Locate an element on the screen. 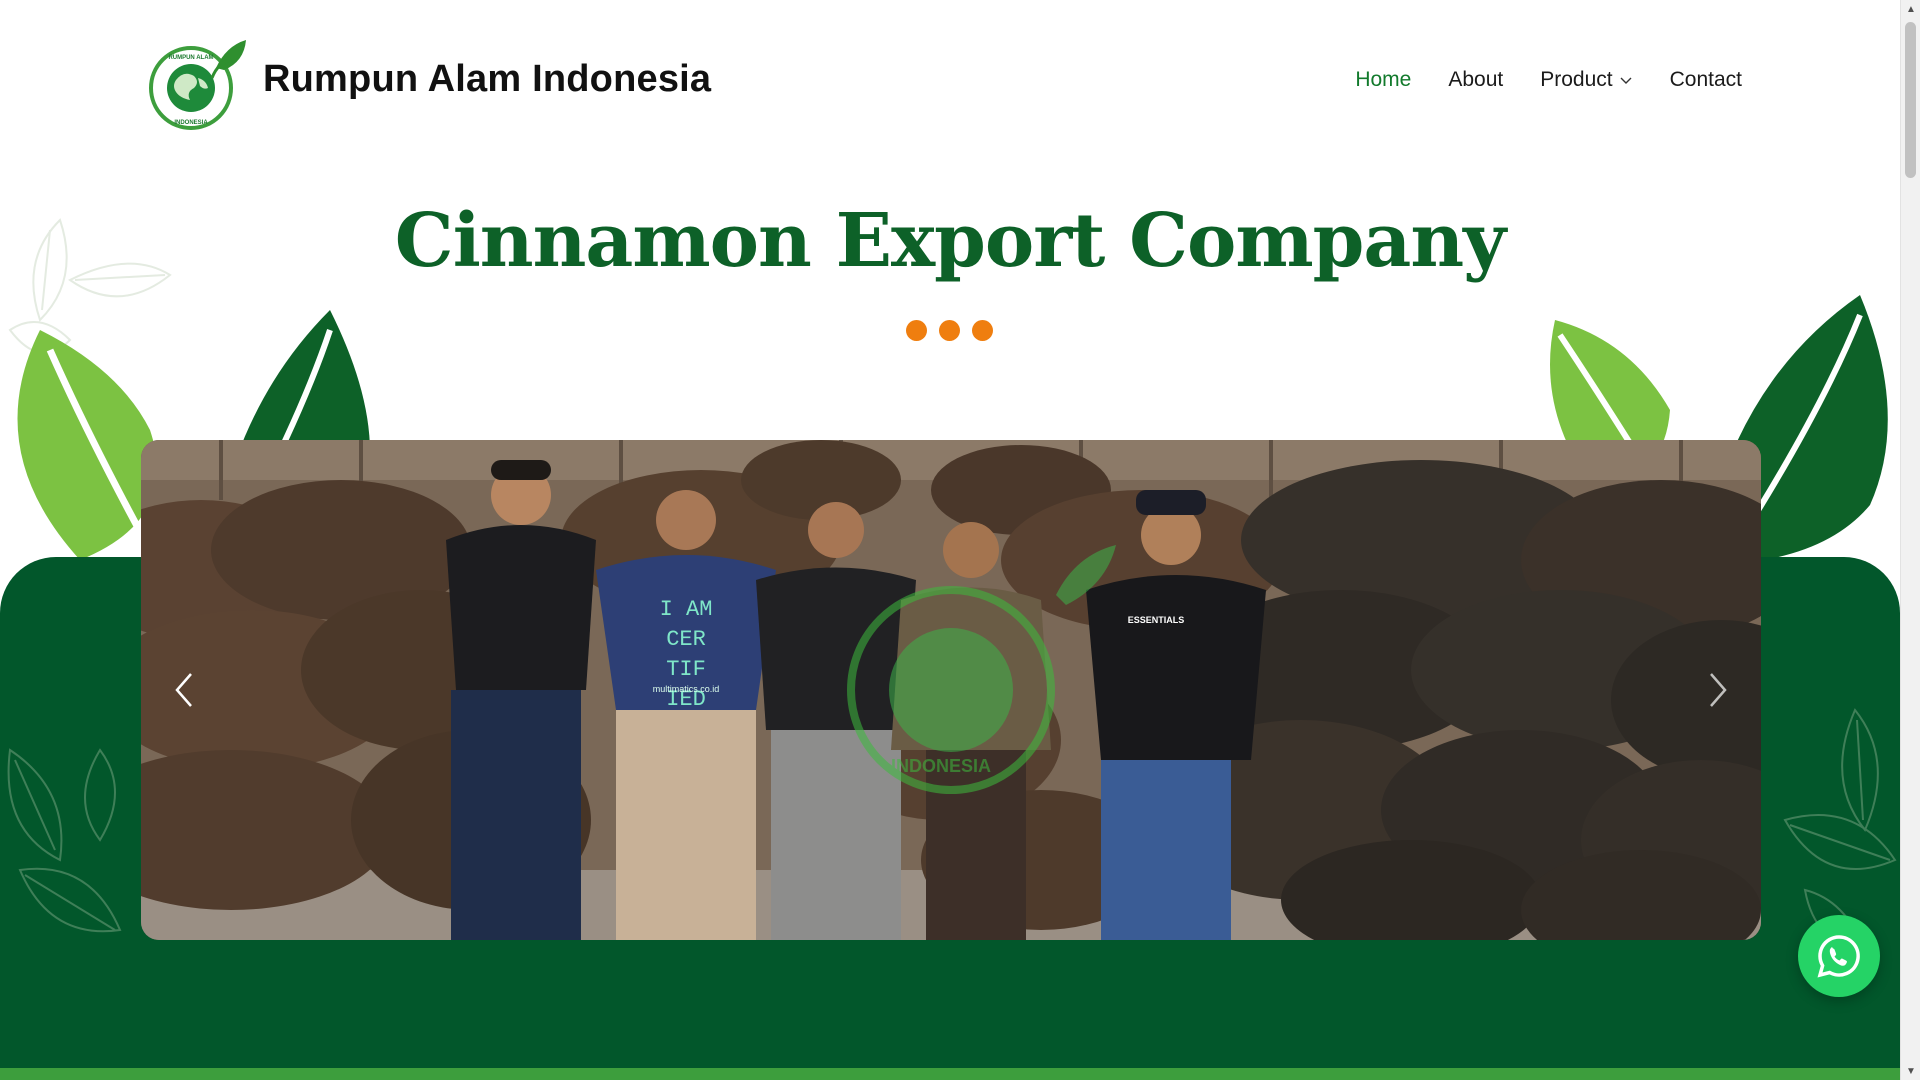 The image size is (1920, 1080). slider-prev-button is located at coordinates (184, 690).